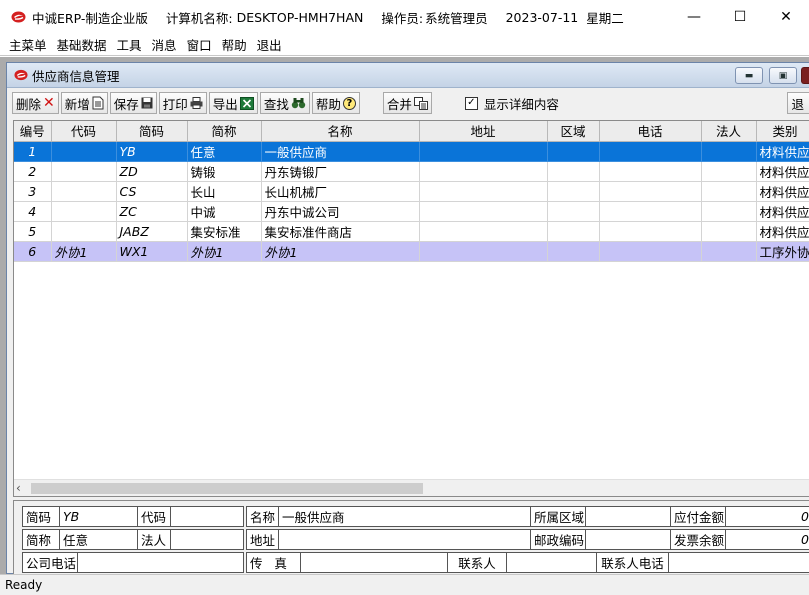 This screenshot has height=595, width=809. What do you see at coordinates (749, 75) in the screenshot?
I see `child-minimize-button: ▬` at bounding box center [749, 75].